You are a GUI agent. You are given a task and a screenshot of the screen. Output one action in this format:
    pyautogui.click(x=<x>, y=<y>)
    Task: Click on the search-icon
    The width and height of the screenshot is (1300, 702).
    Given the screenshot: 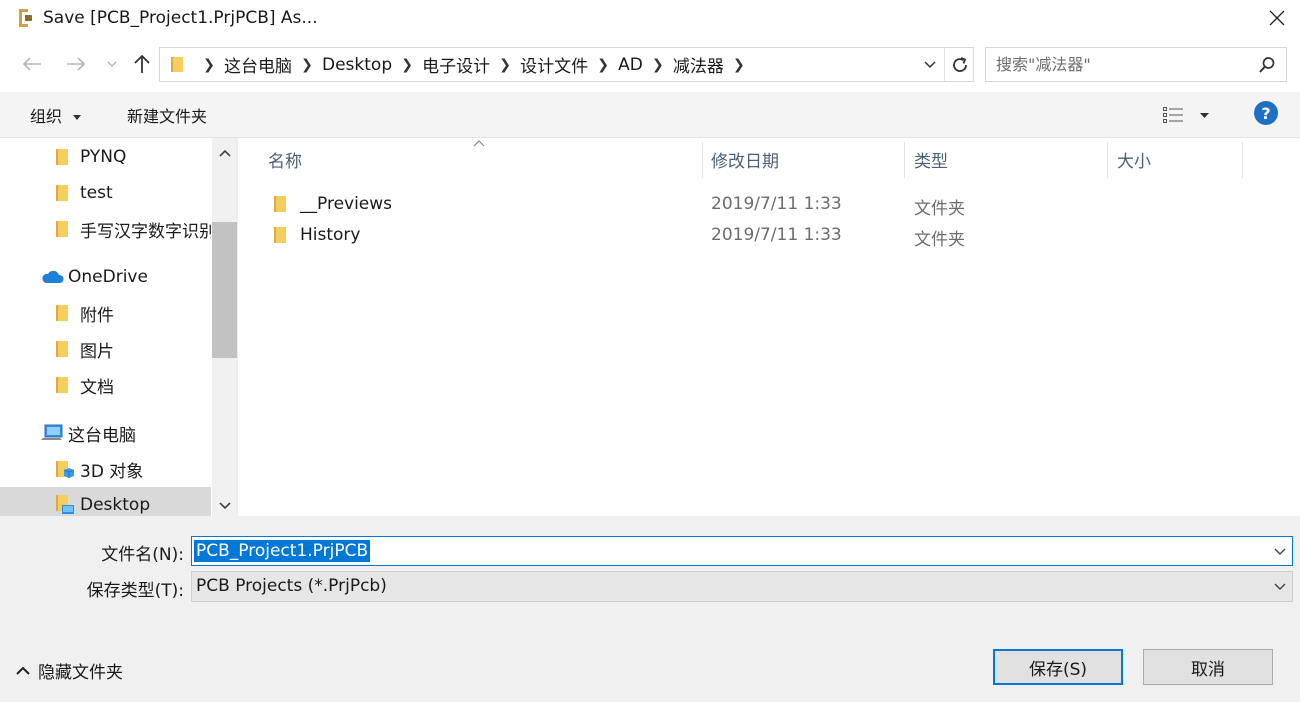 What is the action you would take?
    pyautogui.click(x=1267, y=65)
    